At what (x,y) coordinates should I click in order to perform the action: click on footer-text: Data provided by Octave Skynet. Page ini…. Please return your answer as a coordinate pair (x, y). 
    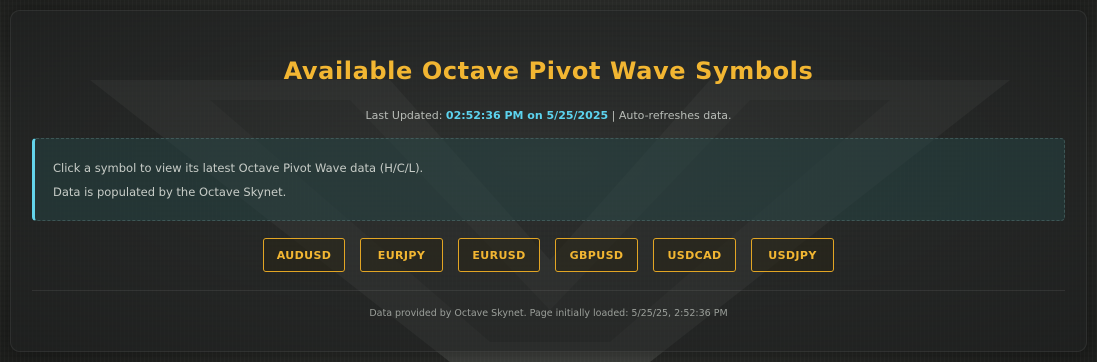
    Looking at the image, I should click on (548, 313).